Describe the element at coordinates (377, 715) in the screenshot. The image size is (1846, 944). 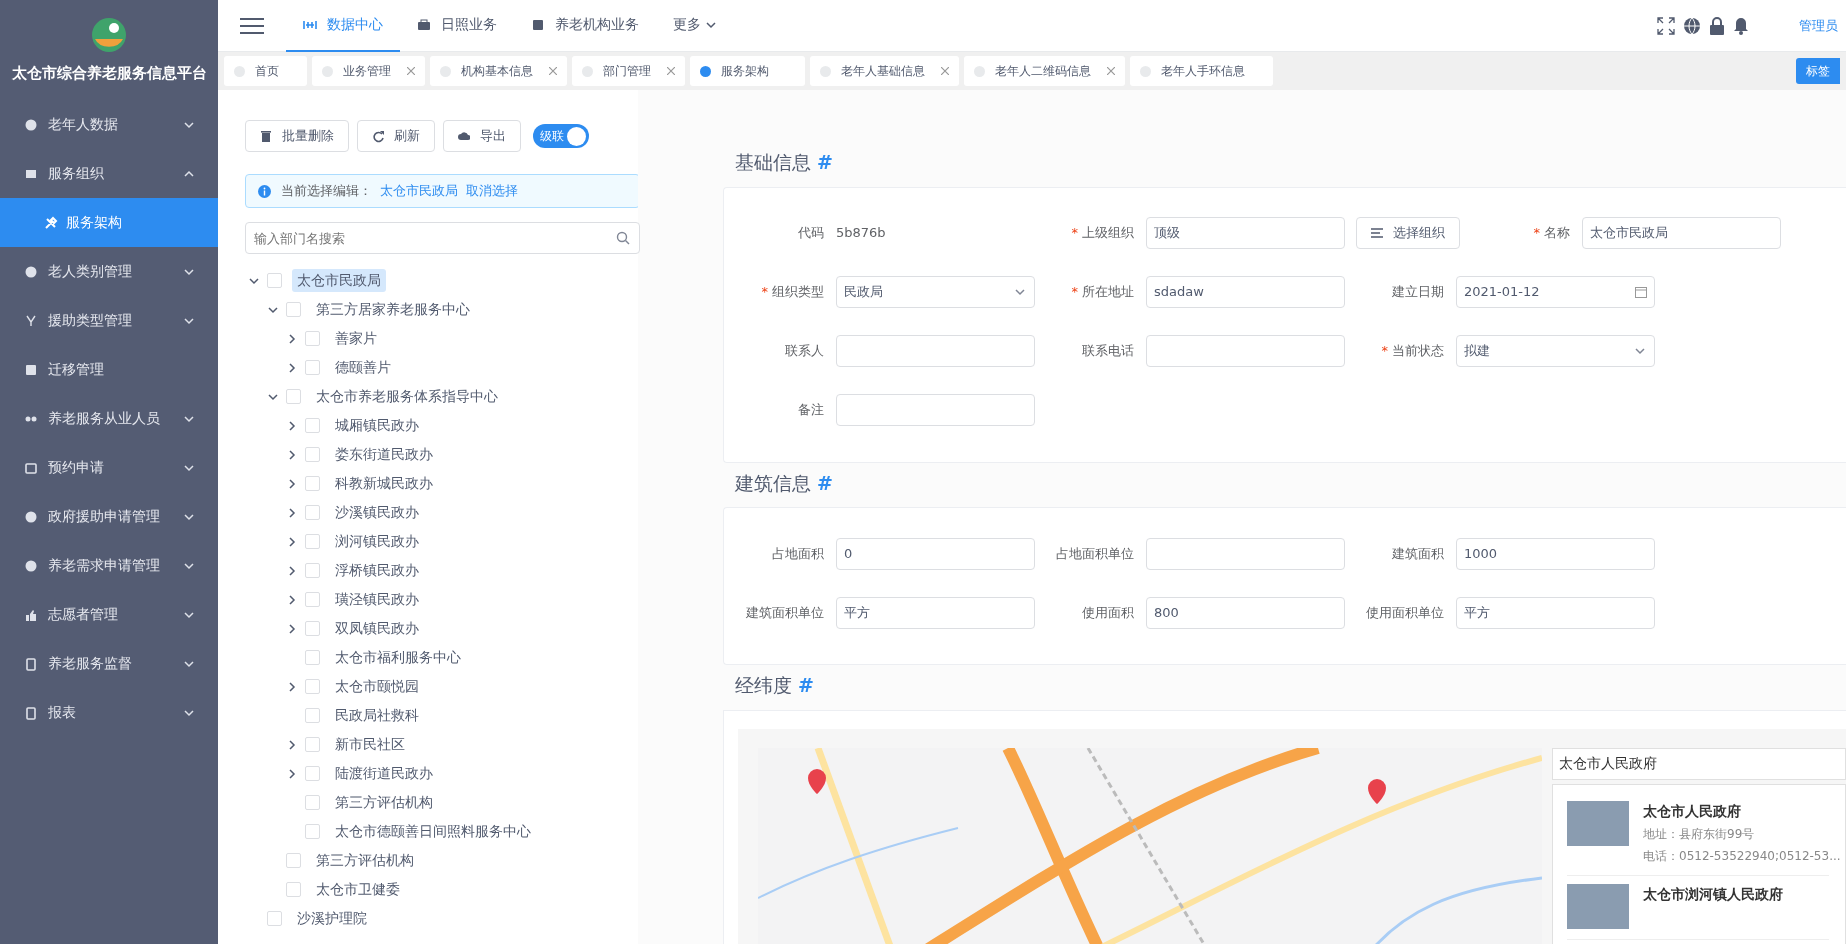
I see `tree-node-label: 民政局社救科` at that location.